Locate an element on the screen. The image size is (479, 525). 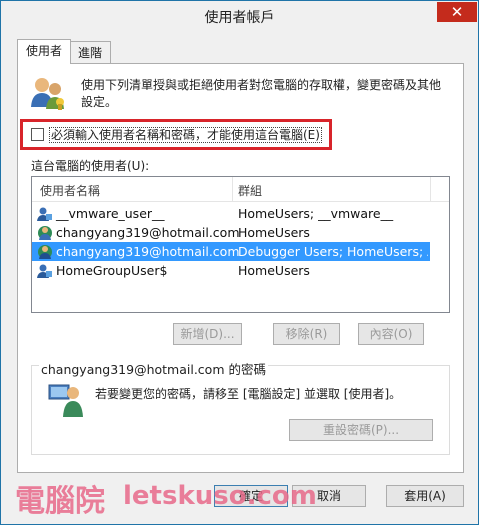
list-header: 使用者名稱 群組 is located at coordinates (240, 189).